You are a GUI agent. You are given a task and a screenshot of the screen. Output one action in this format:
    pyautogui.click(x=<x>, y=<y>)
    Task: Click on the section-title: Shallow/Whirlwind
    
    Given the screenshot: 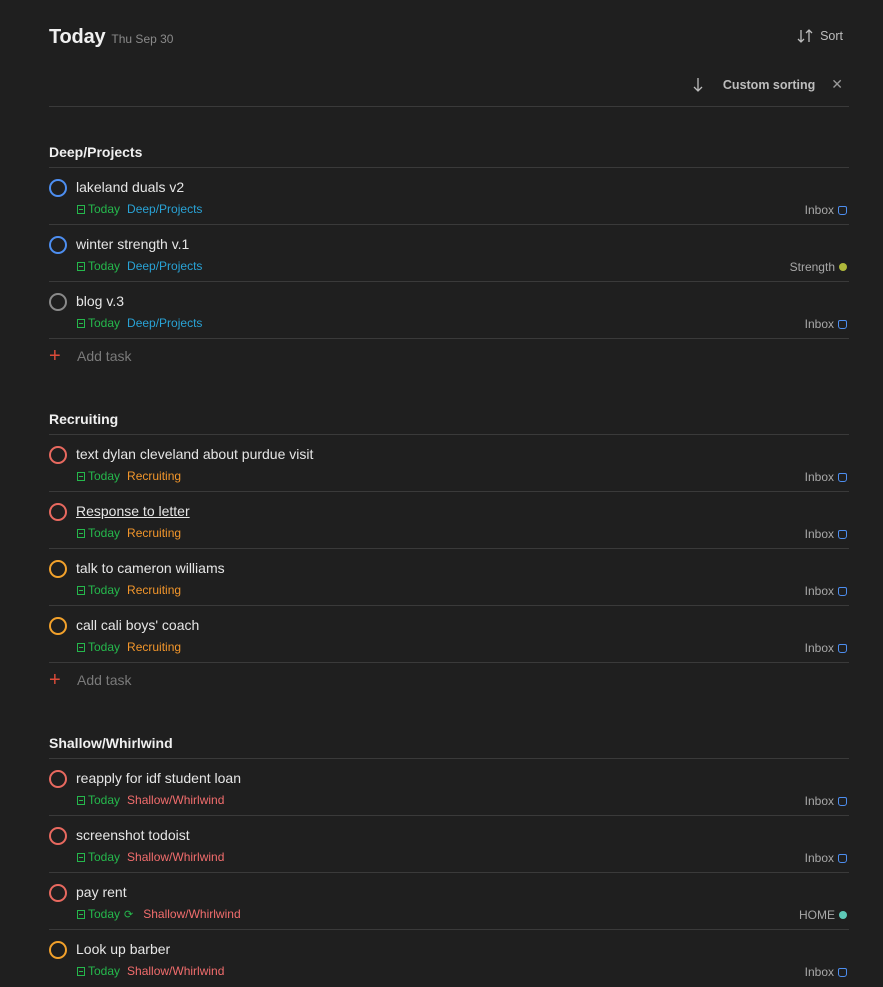 What is the action you would take?
    pyautogui.click(x=449, y=746)
    